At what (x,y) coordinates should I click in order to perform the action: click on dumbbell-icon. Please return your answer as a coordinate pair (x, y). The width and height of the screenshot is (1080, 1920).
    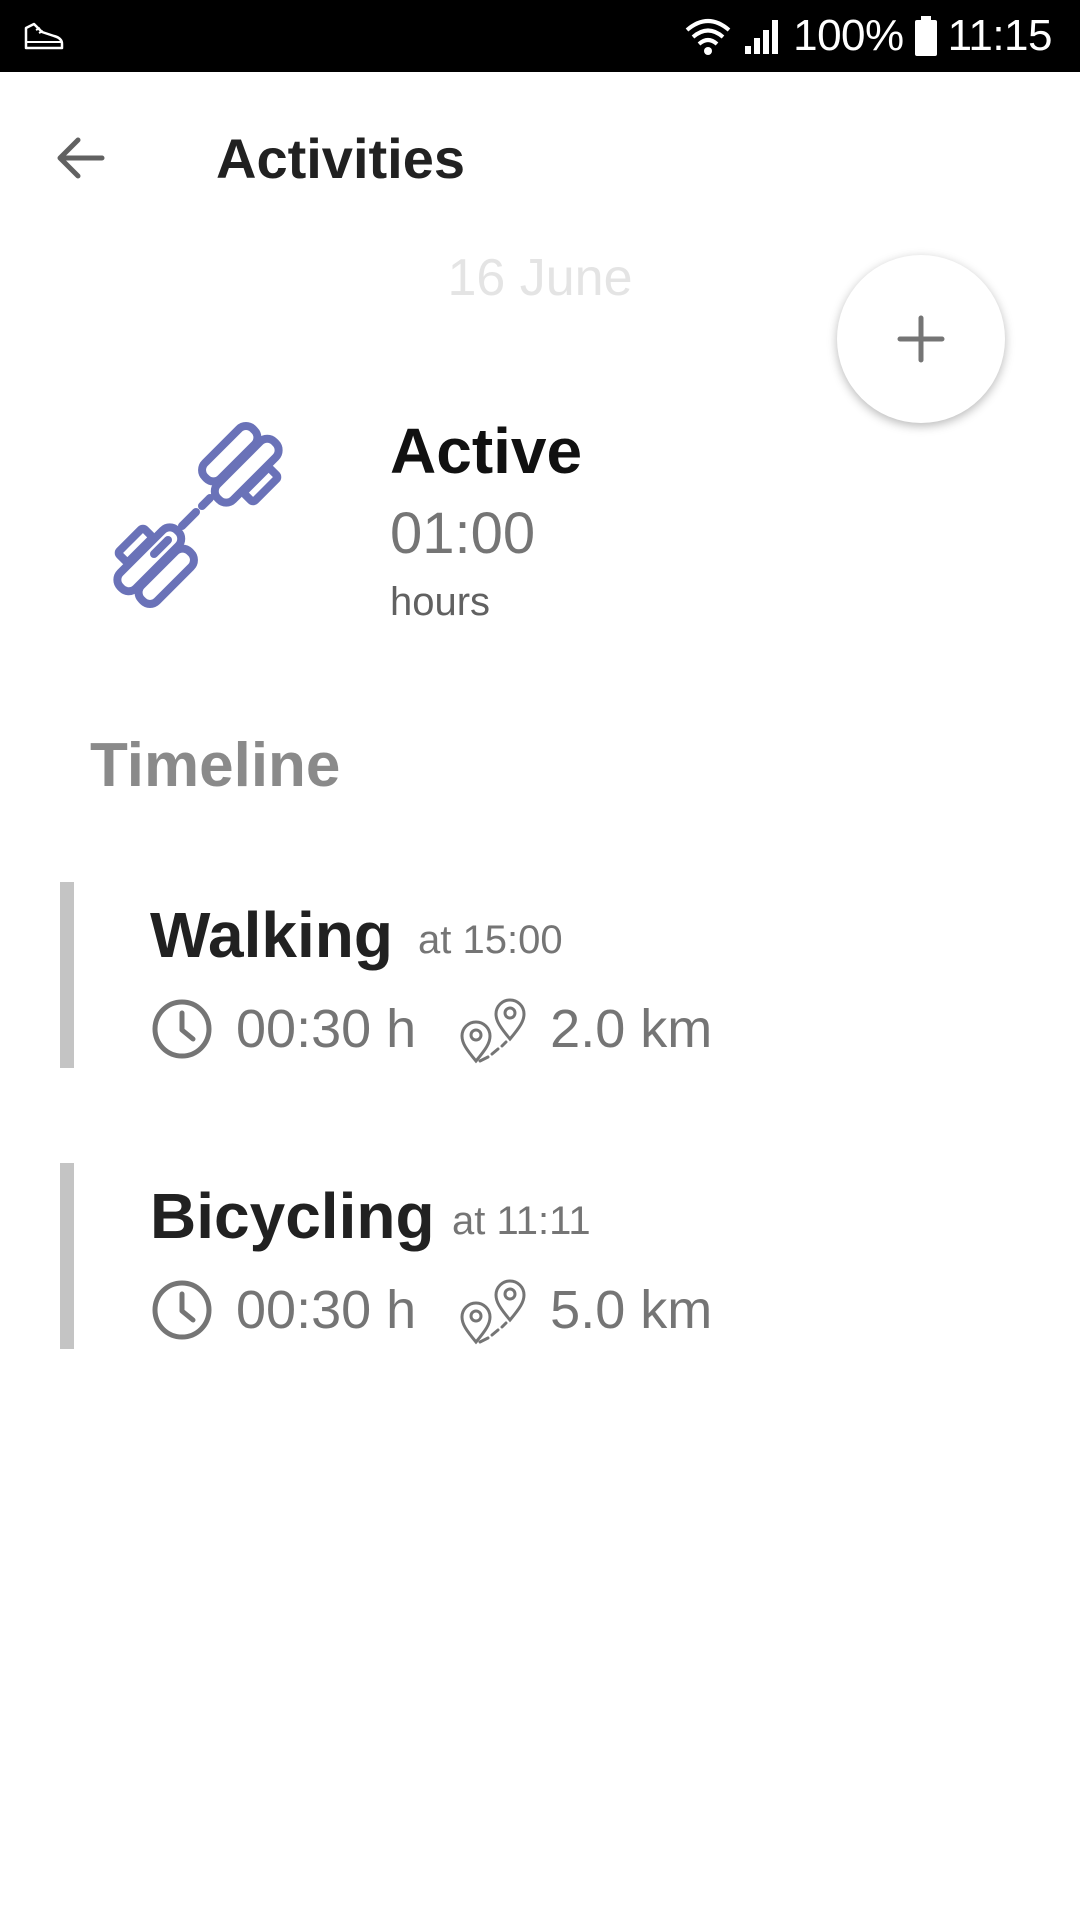
    Looking at the image, I should click on (198, 515).